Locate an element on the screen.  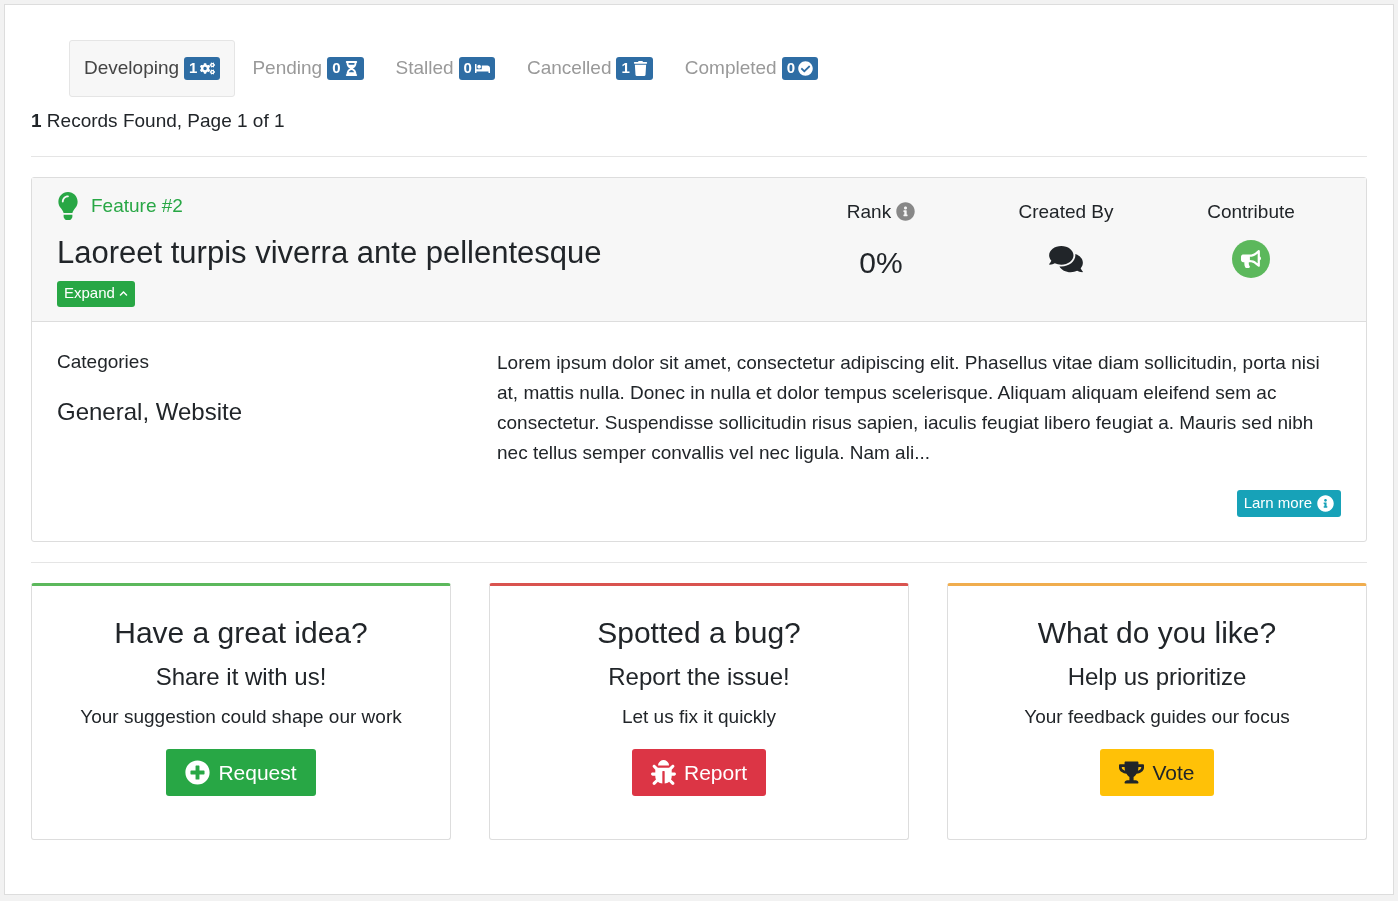
status-tab: Completed 0 is located at coordinates (751, 68).